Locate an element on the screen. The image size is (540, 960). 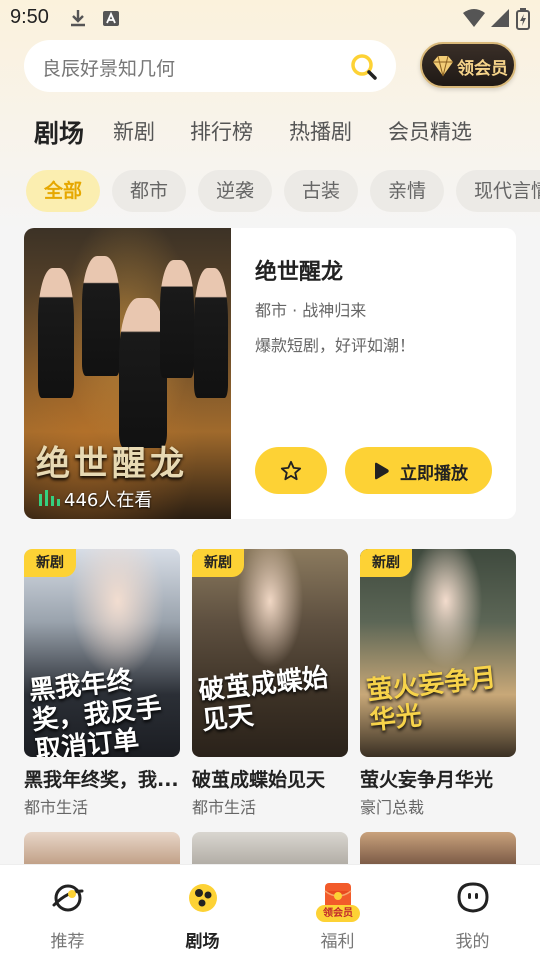
nav-theater: 剧场 is located at coordinates (202, 912).